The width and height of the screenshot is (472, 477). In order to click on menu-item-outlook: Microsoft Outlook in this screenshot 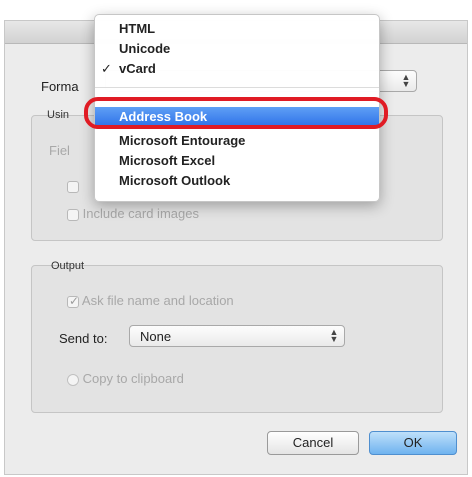, I will do `click(237, 181)`.